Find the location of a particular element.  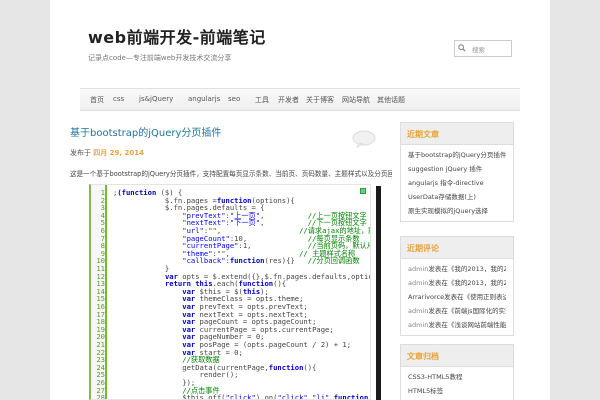

search-input: 搜索 is located at coordinates (483, 48).